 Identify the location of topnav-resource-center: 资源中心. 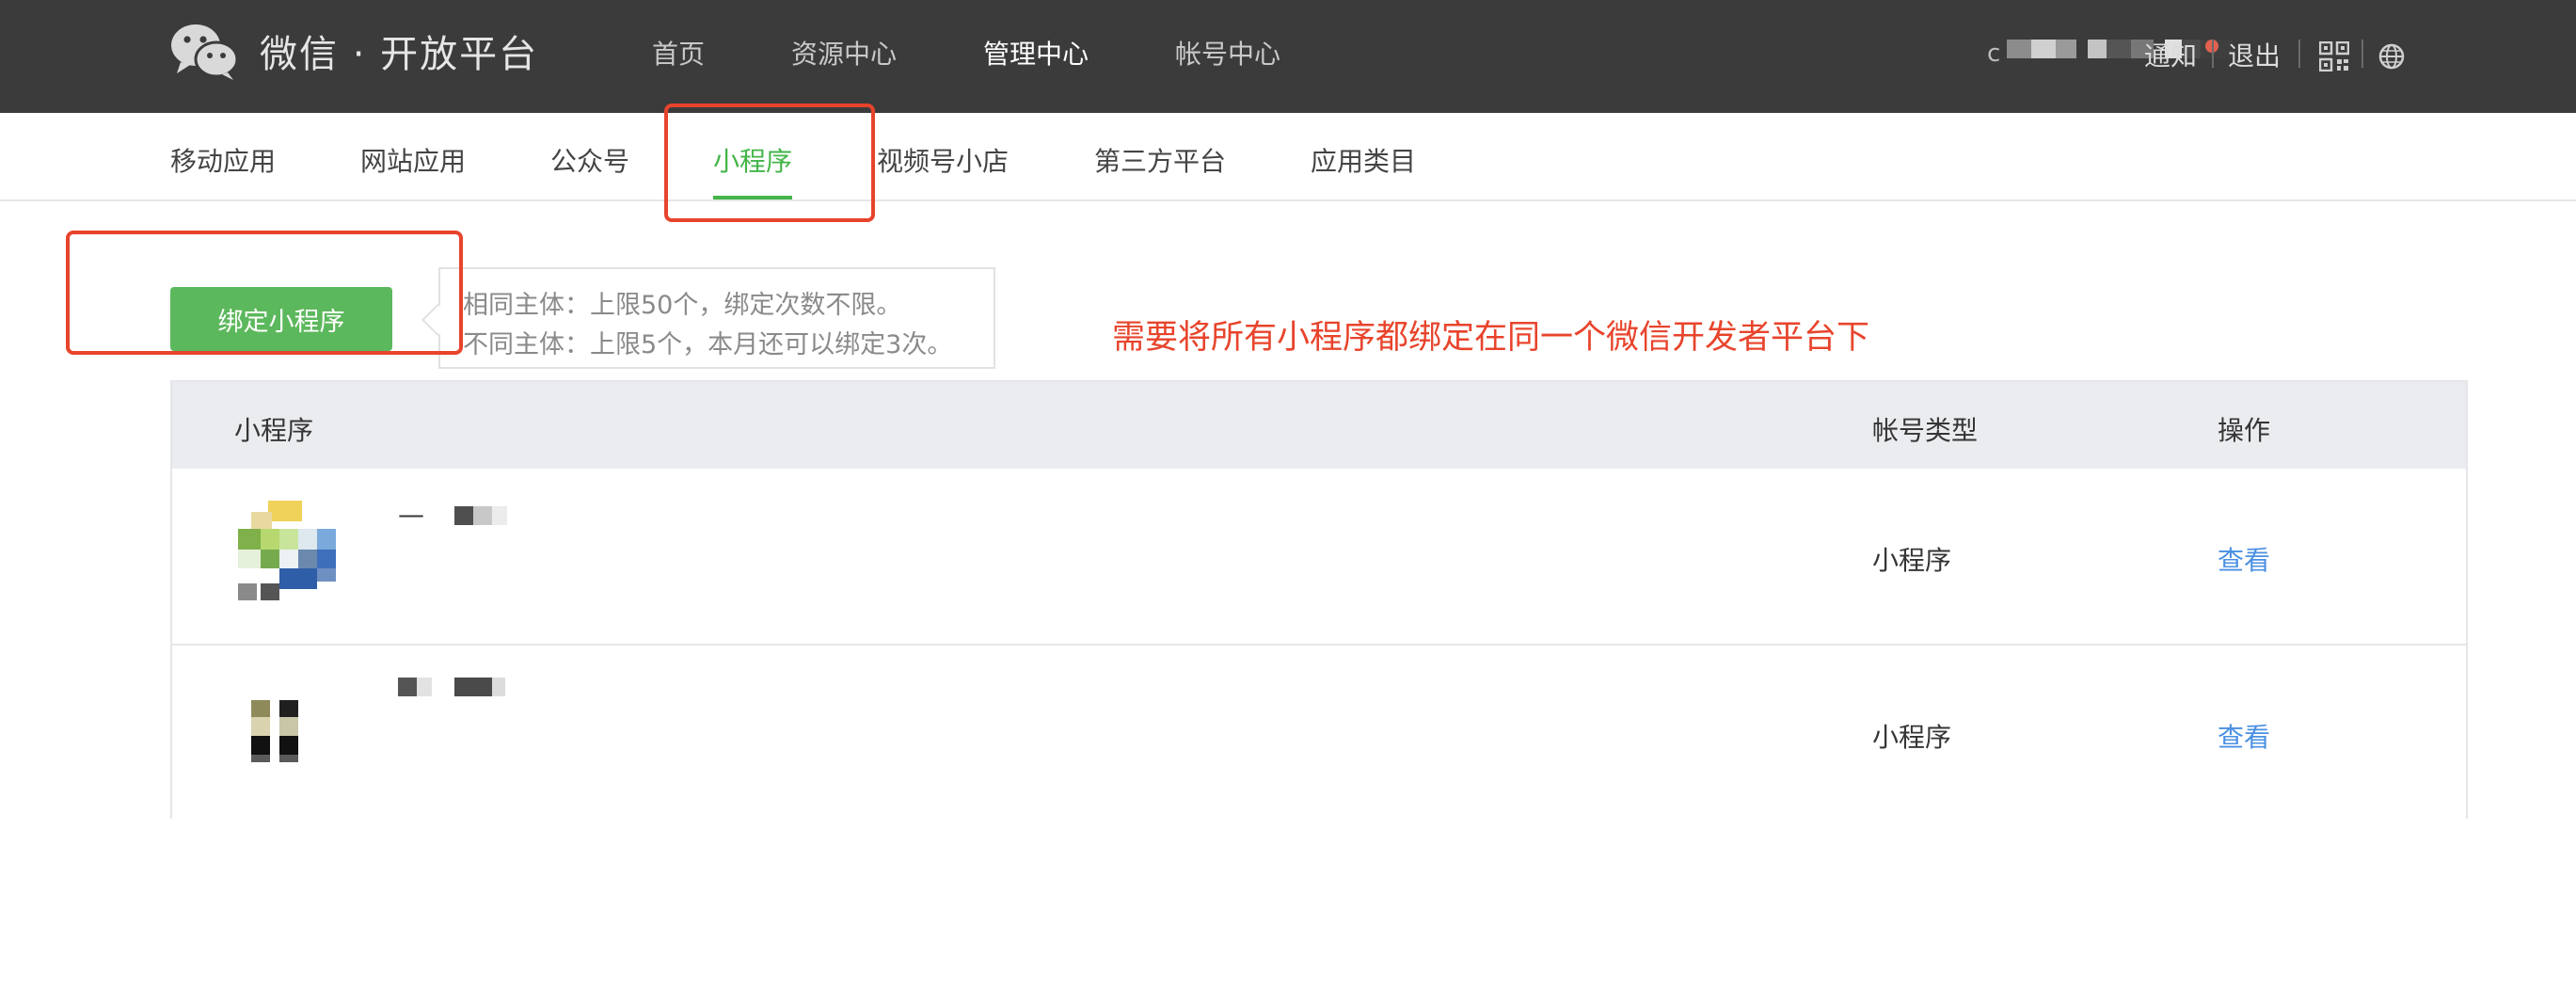
(844, 53).